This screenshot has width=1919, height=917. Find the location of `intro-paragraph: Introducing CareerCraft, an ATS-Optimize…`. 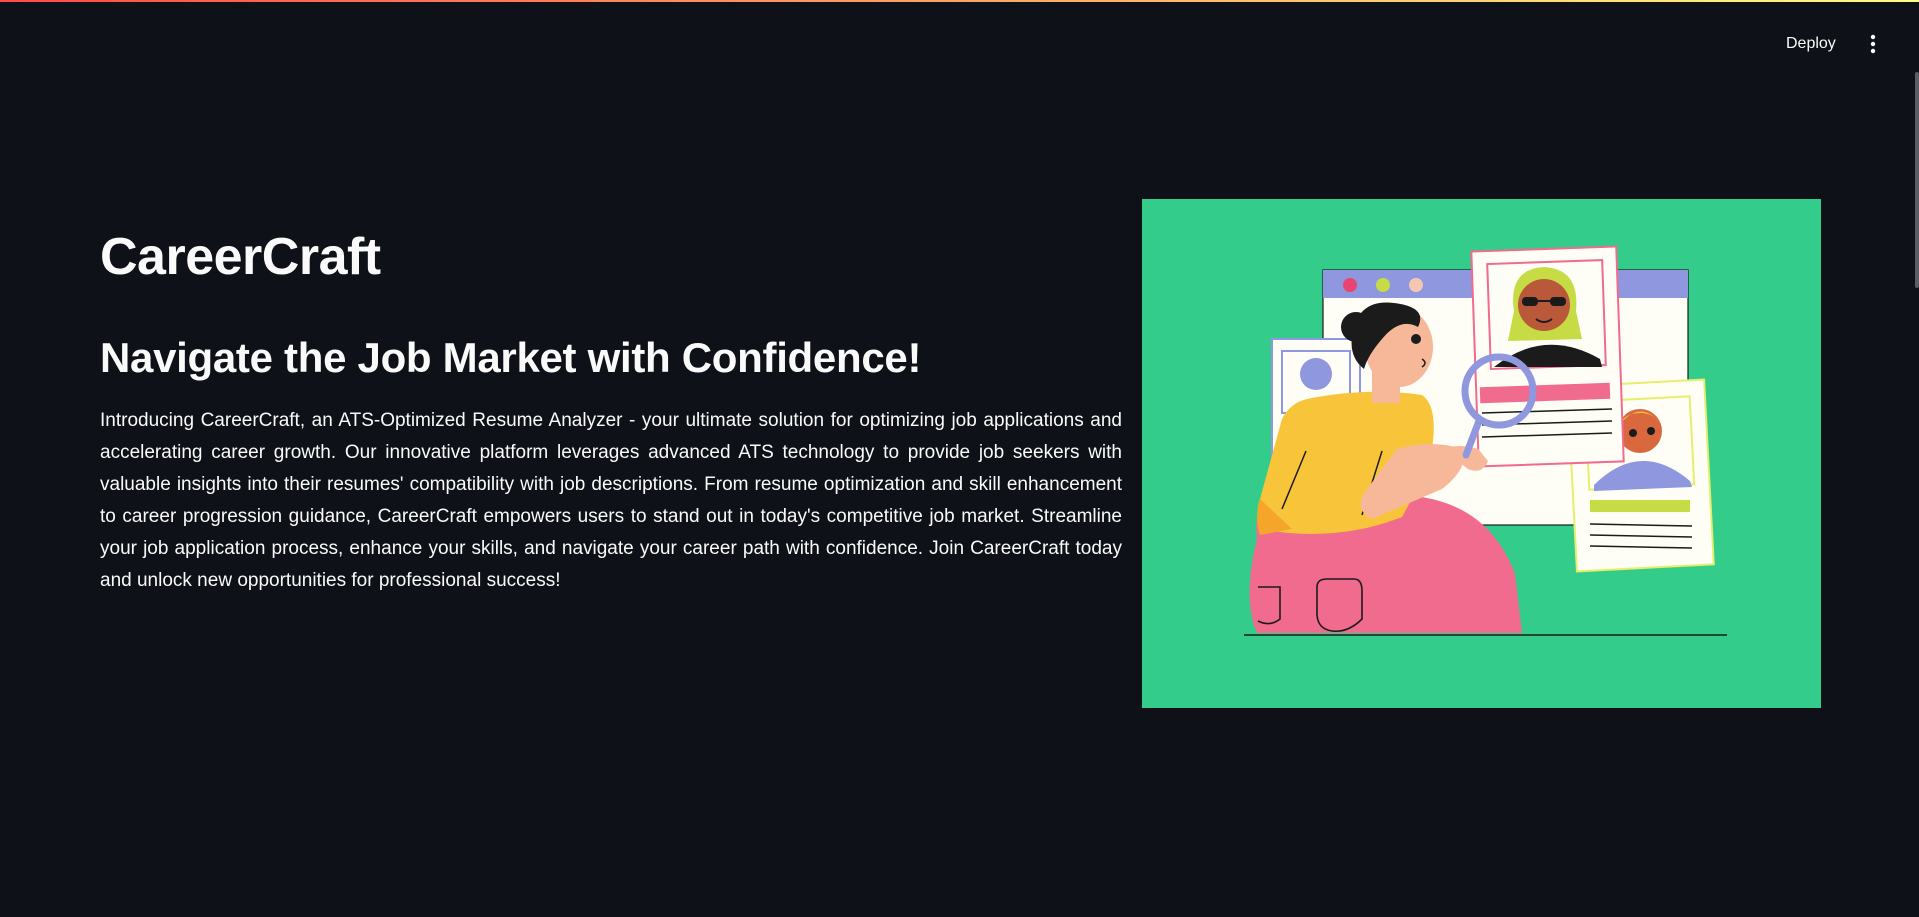

intro-paragraph: Introducing CareerCraft, an ATS-Optimize… is located at coordinates (611, 500).